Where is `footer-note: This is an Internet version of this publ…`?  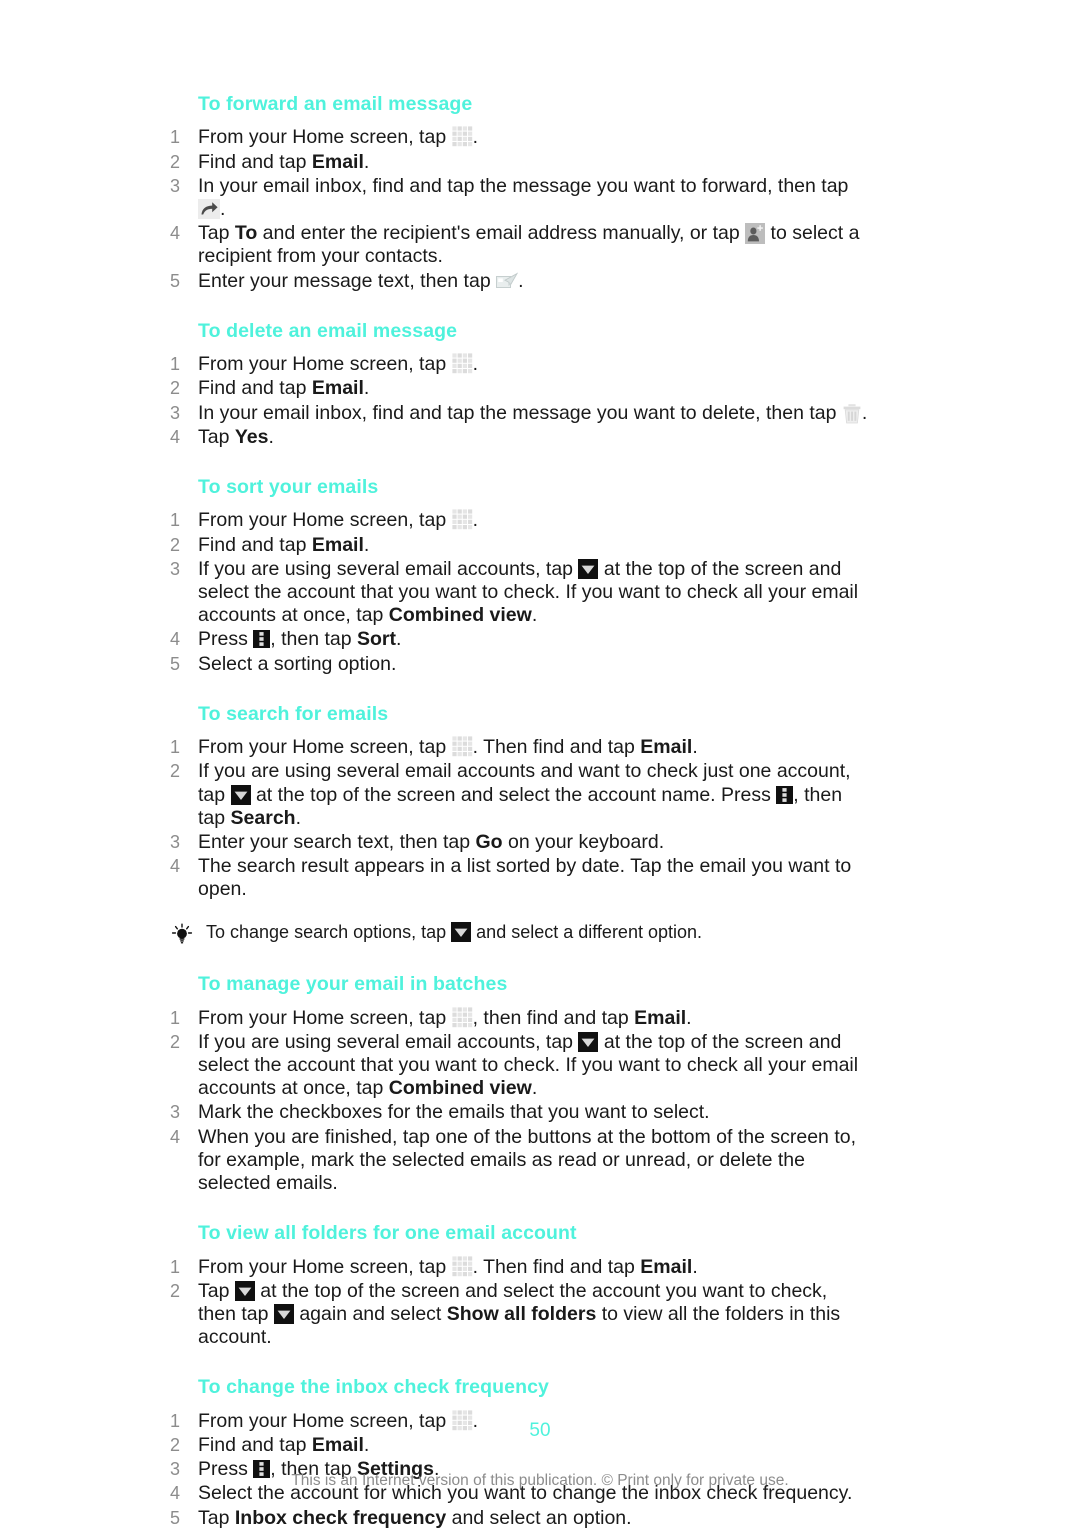
footer-note: This is an Internet version of this publ… is located at coordinates (540, 1480).